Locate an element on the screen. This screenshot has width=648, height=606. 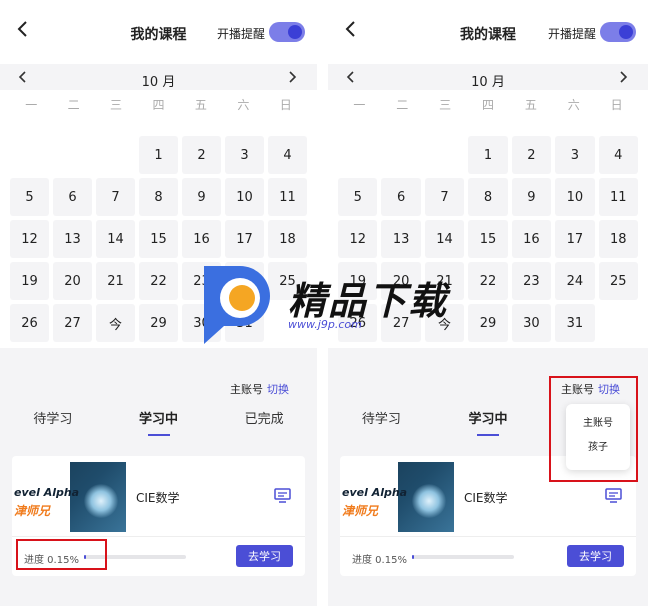
watermark-title: 精品下载 is located at coordinates (368, 301).